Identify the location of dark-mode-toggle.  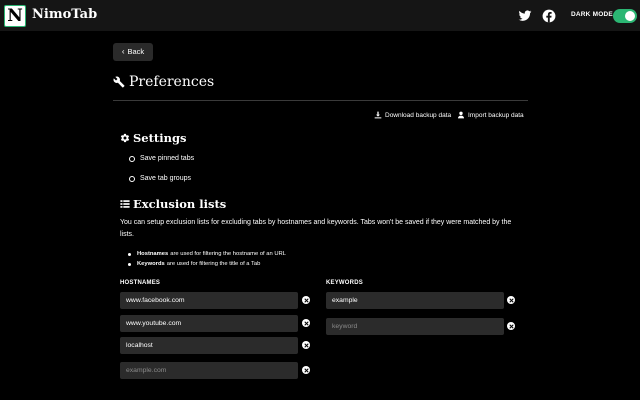
(625, 16).